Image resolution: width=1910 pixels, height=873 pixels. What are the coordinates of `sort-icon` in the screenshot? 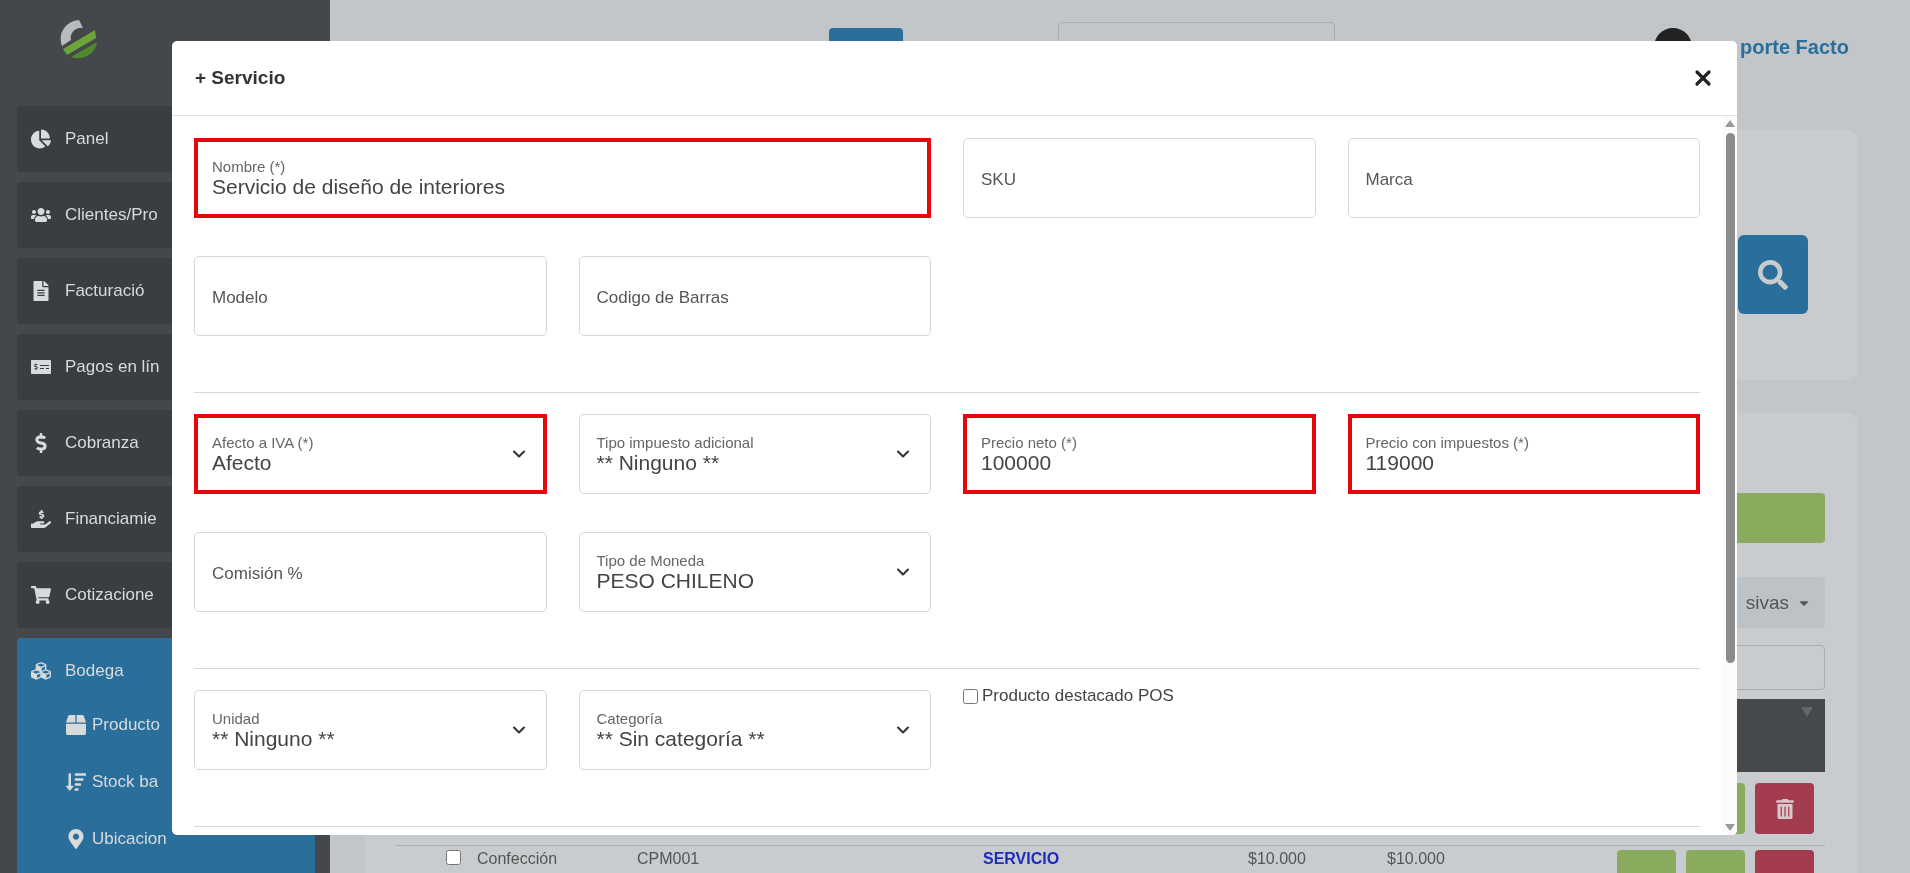 It's located at (1807, 712).